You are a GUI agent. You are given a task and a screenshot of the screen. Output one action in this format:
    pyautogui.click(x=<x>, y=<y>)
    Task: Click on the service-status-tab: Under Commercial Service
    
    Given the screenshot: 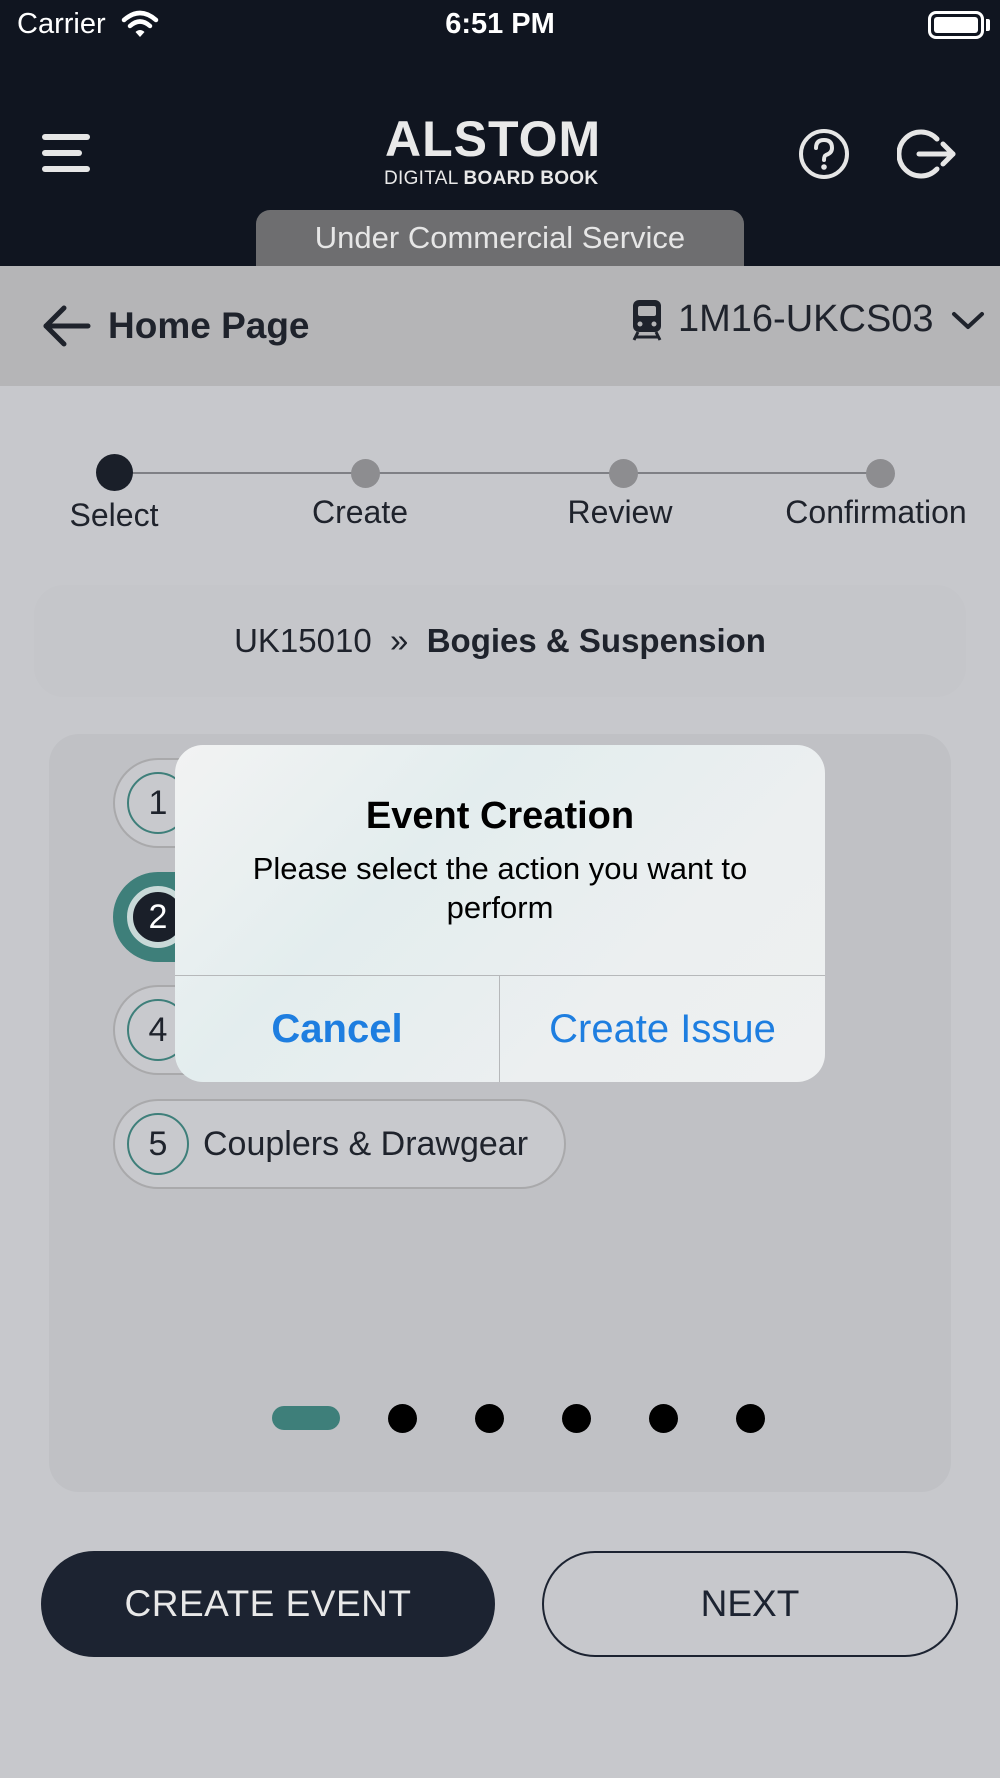 What is the action you would take?
    pyautogui.click(x=500, y=238)
    